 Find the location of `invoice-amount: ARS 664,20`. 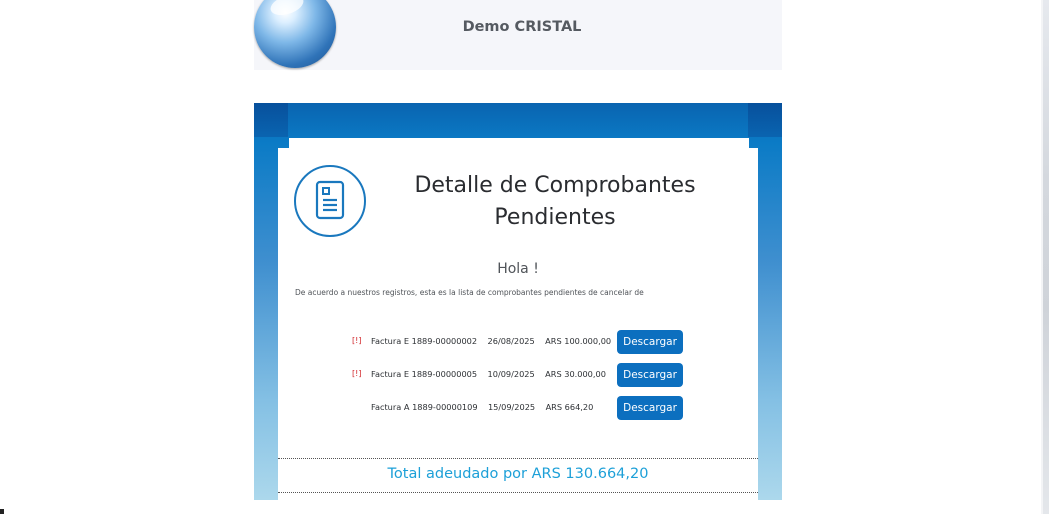

invoice-amount: ARS 664,20 is located at coordinates (569, 407).